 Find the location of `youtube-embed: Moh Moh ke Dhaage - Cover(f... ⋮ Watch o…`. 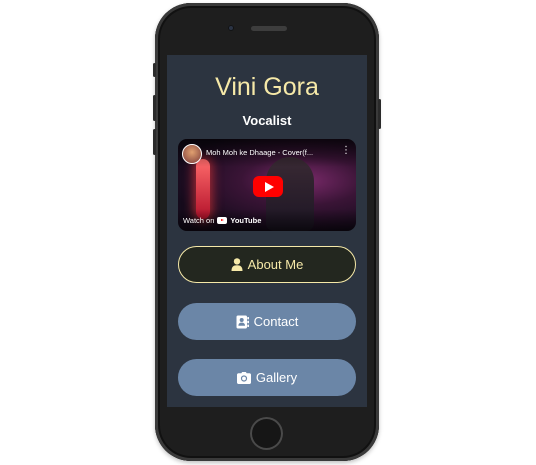

youtube-embed: Moh Moh ke Dhaage - Cover(f... ⋮ Watch o… is located at coordinates (267, 185).